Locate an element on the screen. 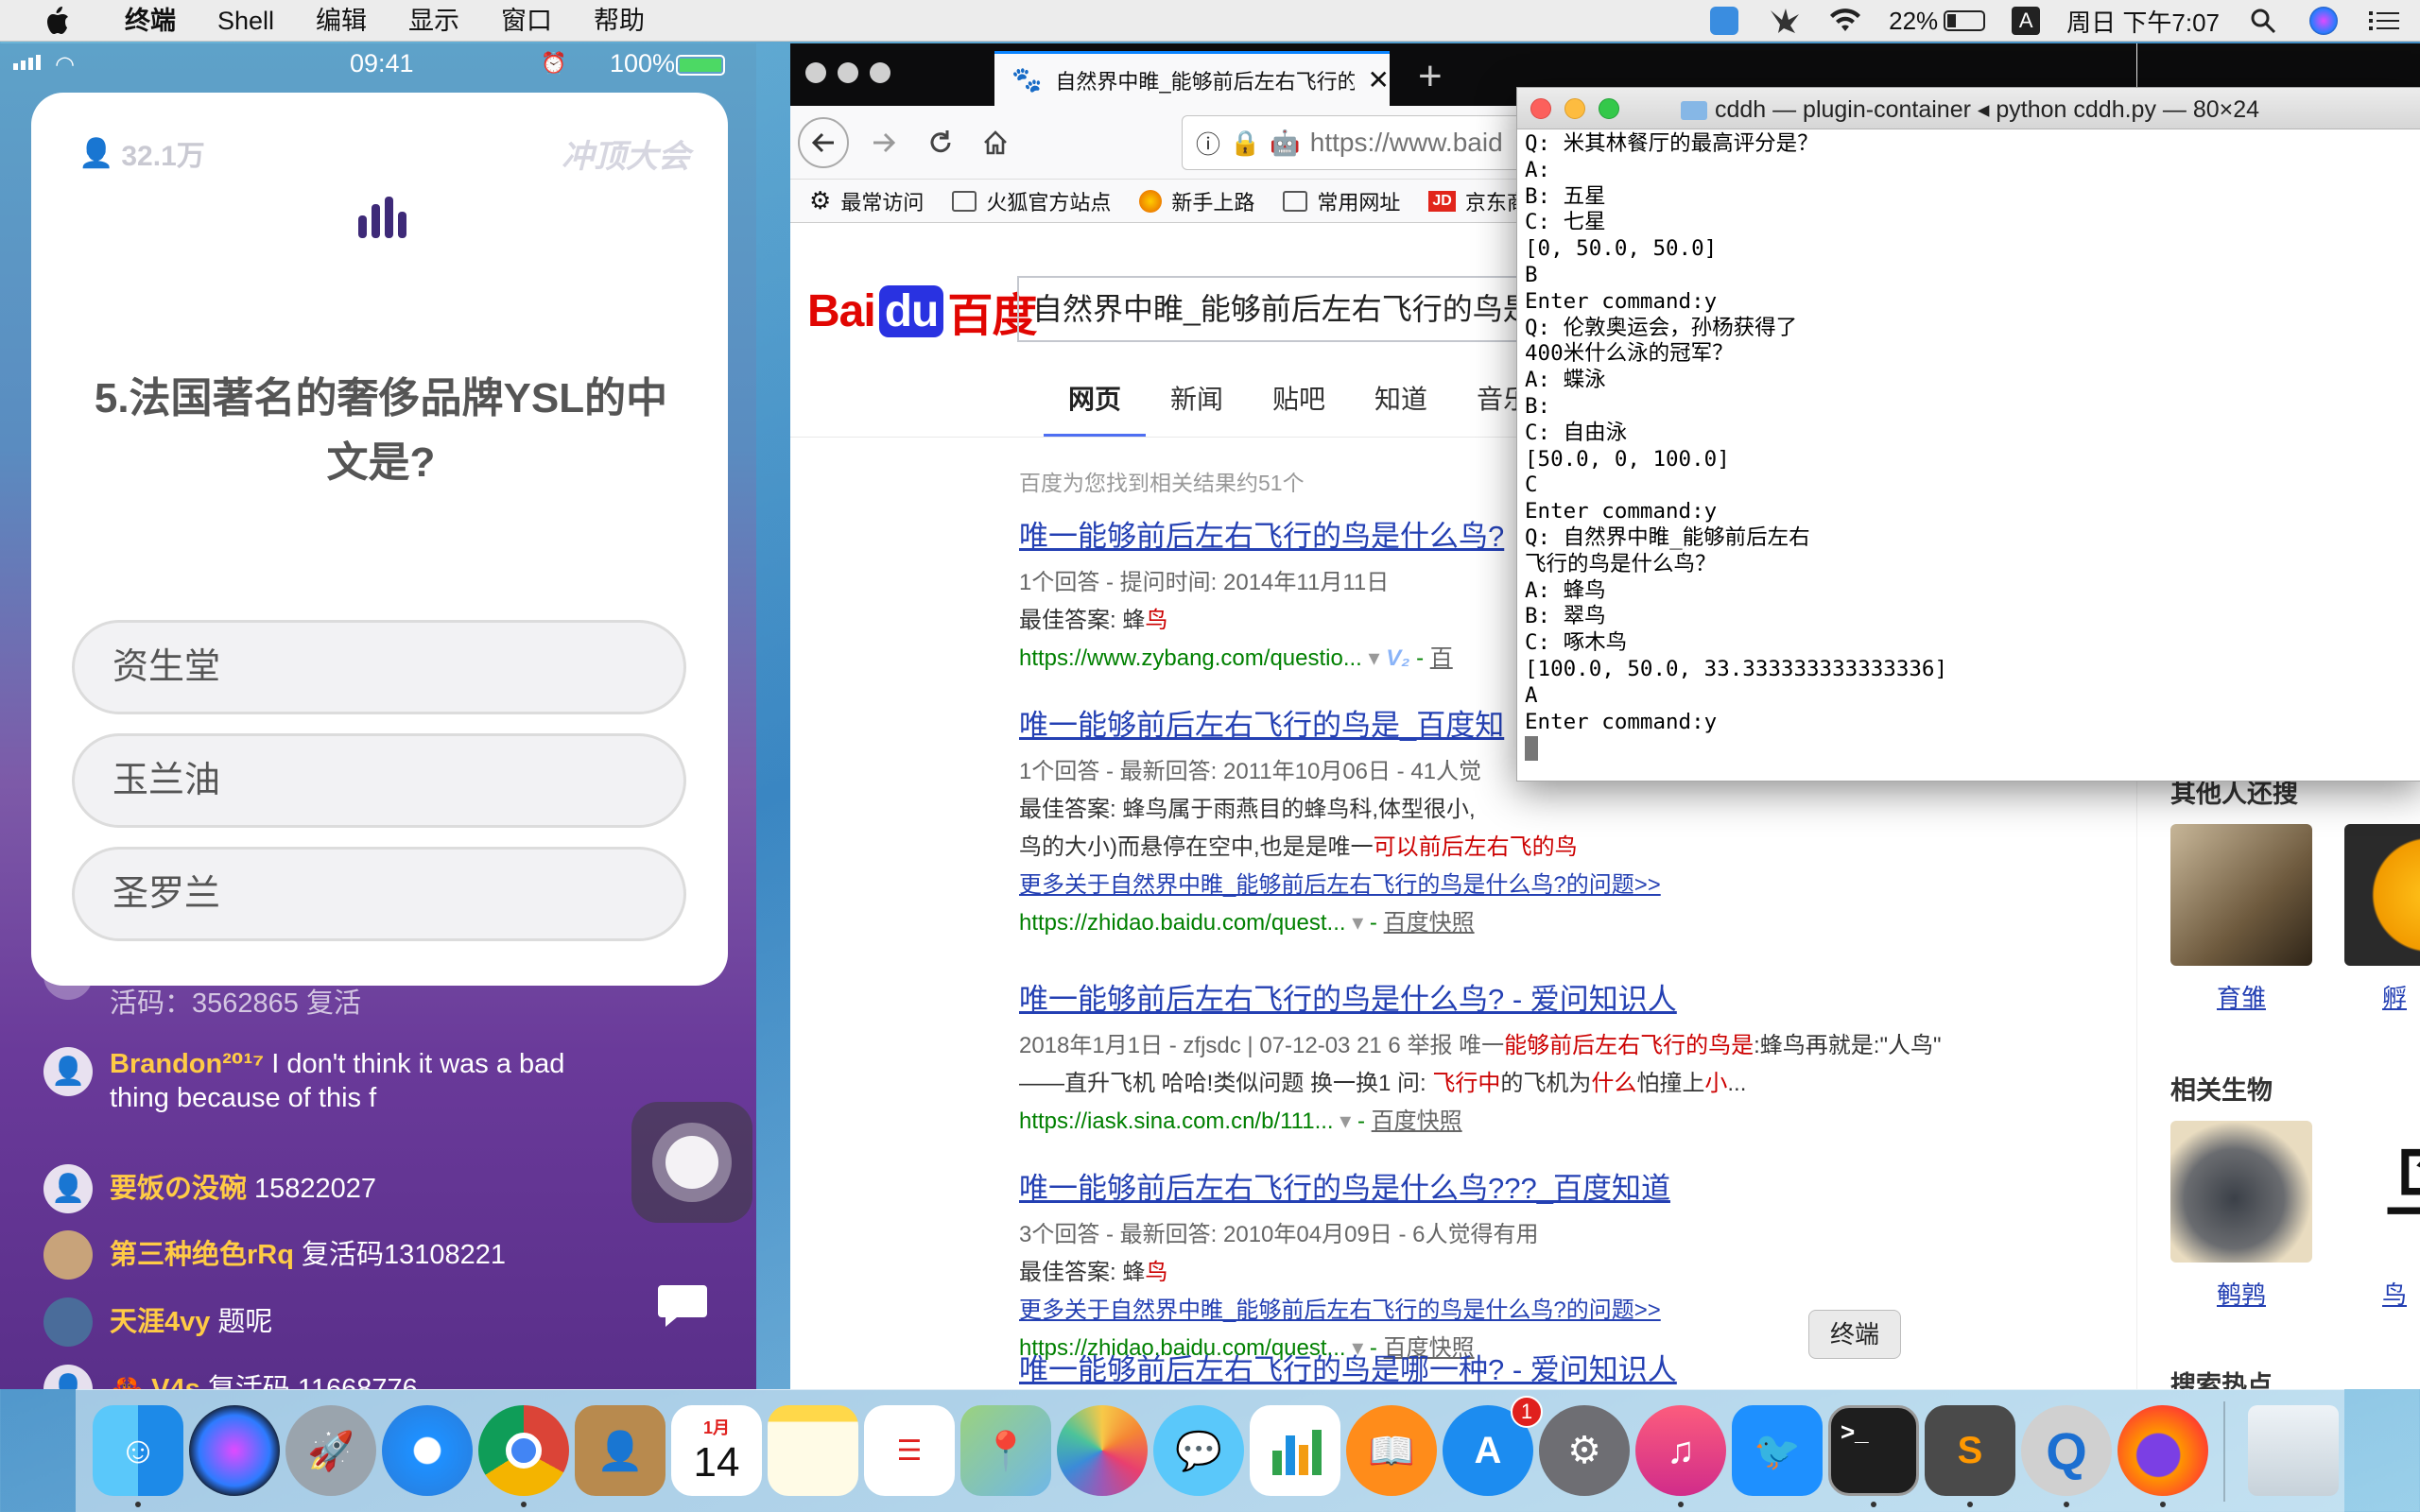  bird-icon is located at coordinates (1785, 21).